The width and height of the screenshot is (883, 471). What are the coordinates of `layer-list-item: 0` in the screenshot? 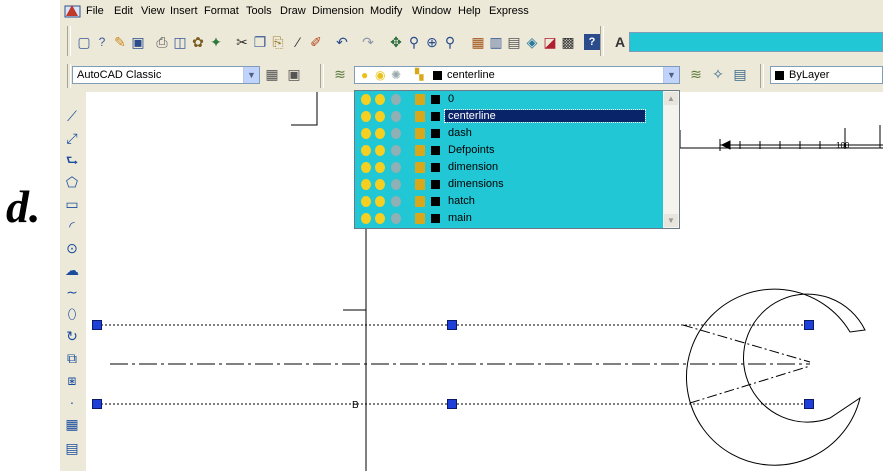 It's located at (507, 100).